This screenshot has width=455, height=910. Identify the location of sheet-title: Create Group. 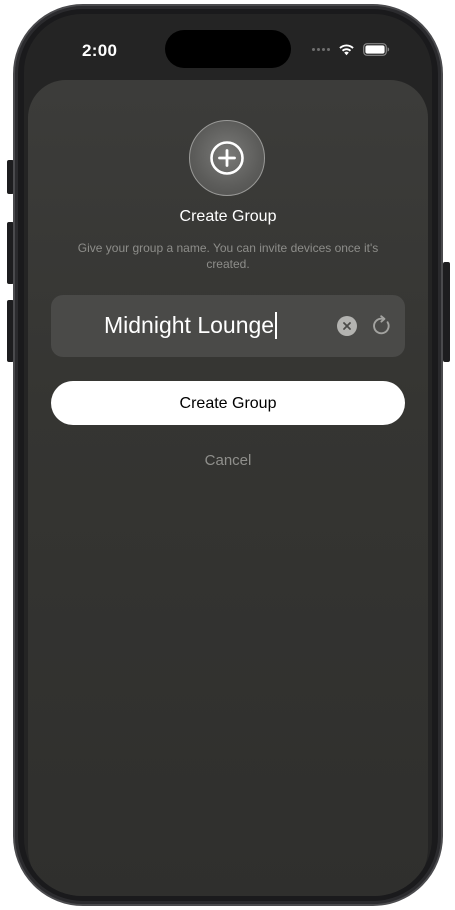
(228, 216).